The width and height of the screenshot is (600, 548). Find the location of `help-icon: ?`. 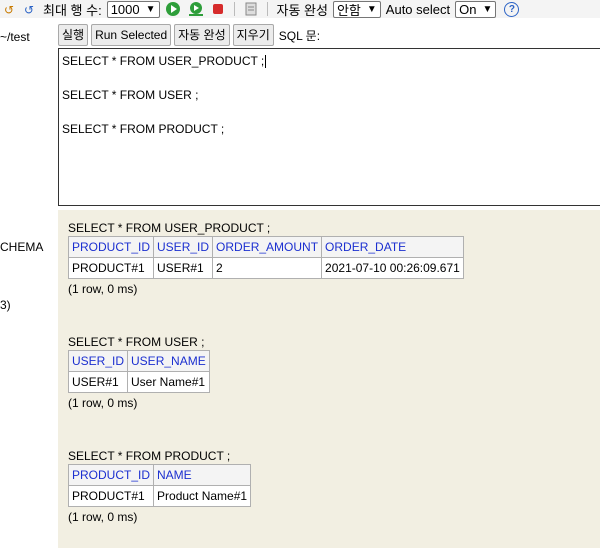

help-icon: ? is located at coordinates (512, 9).